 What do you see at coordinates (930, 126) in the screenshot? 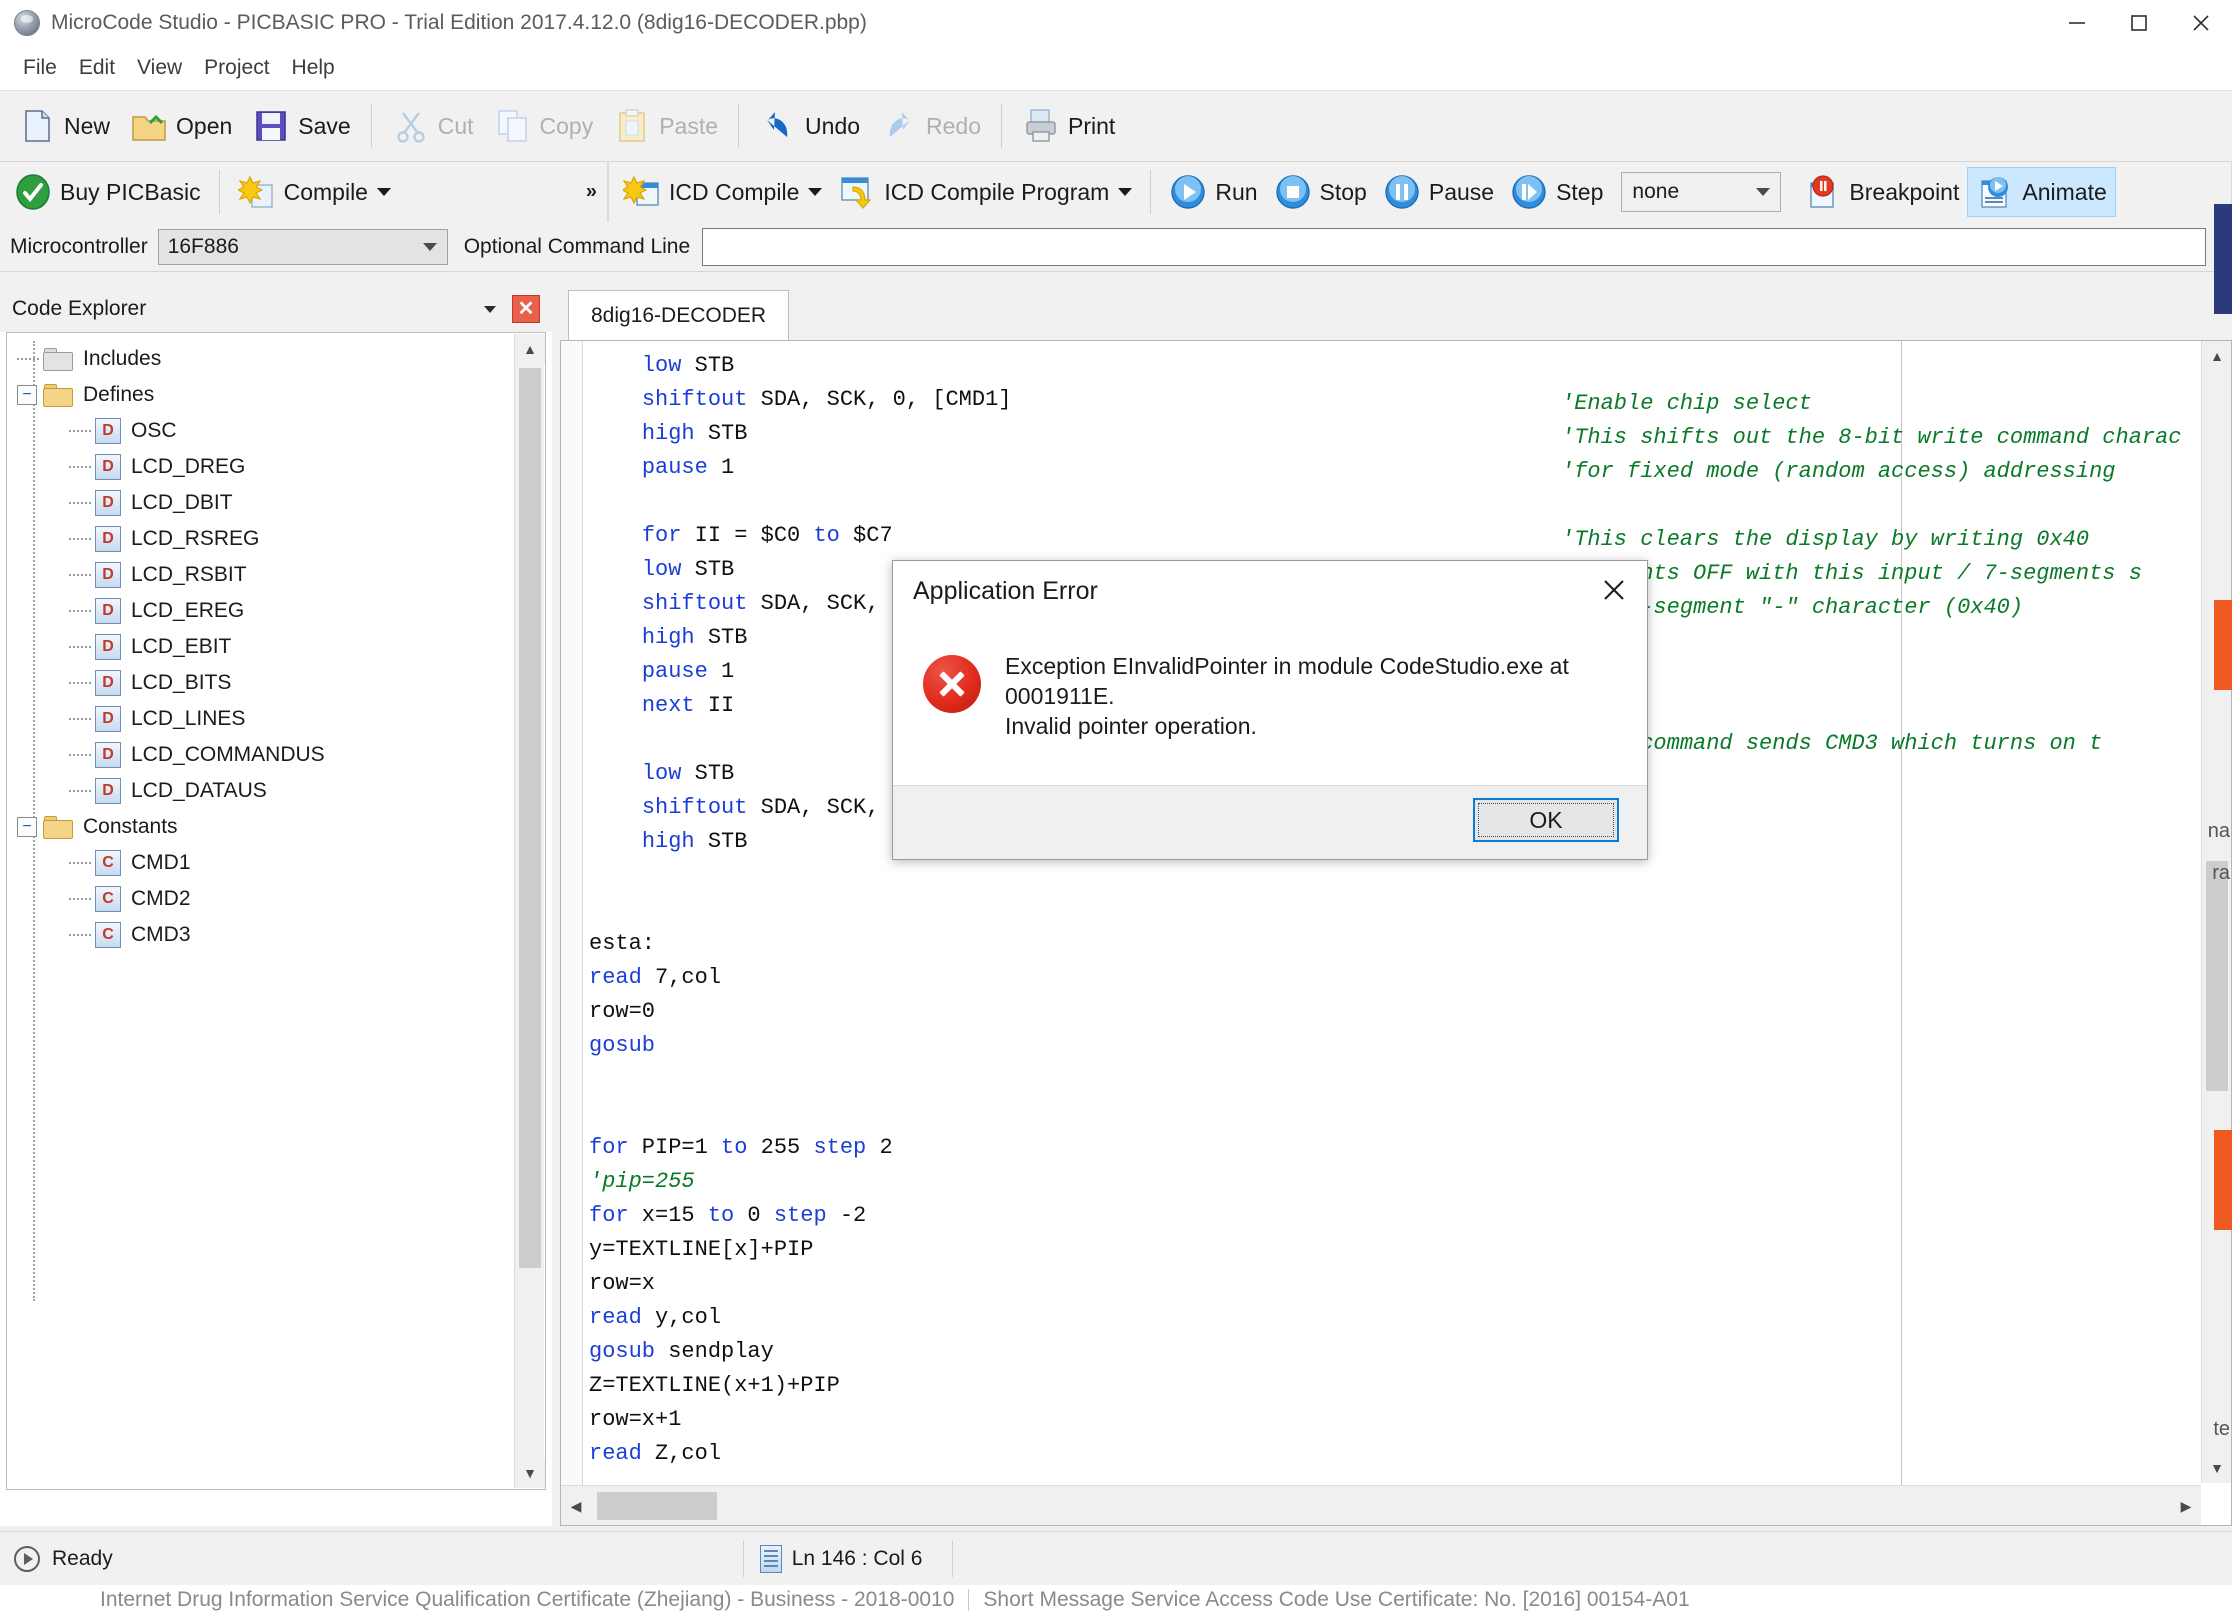
I see `redo-button: Redo` at bounding box center [930, 126].